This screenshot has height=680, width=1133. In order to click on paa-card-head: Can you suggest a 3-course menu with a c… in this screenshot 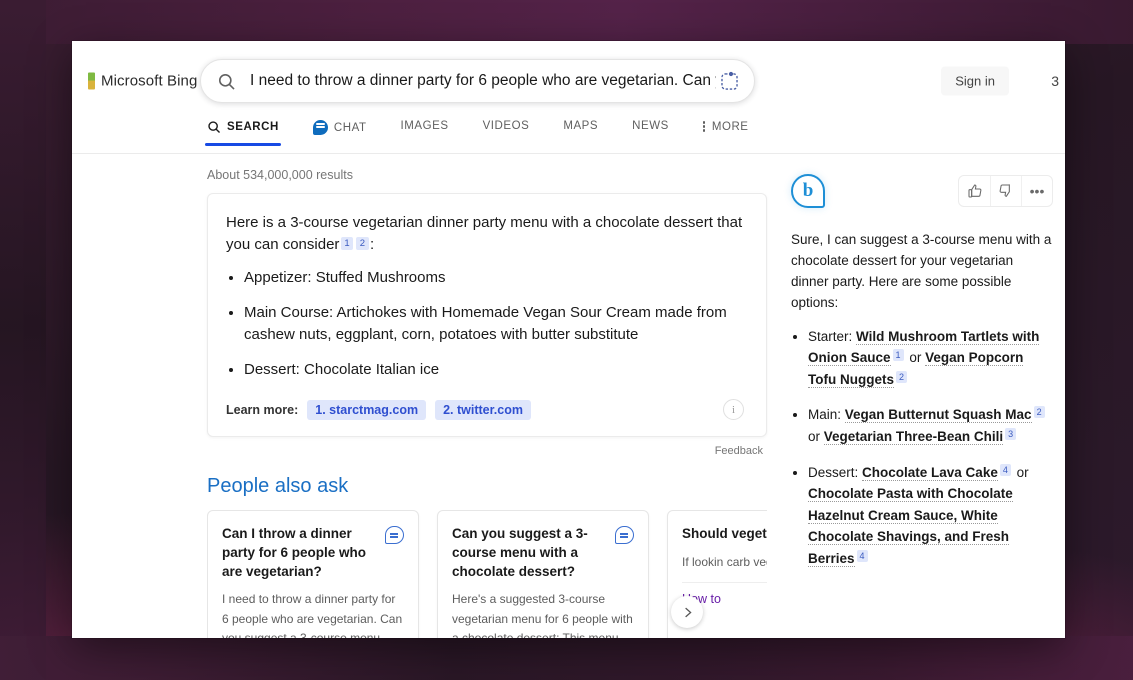, I will do `click(543, 553)`.